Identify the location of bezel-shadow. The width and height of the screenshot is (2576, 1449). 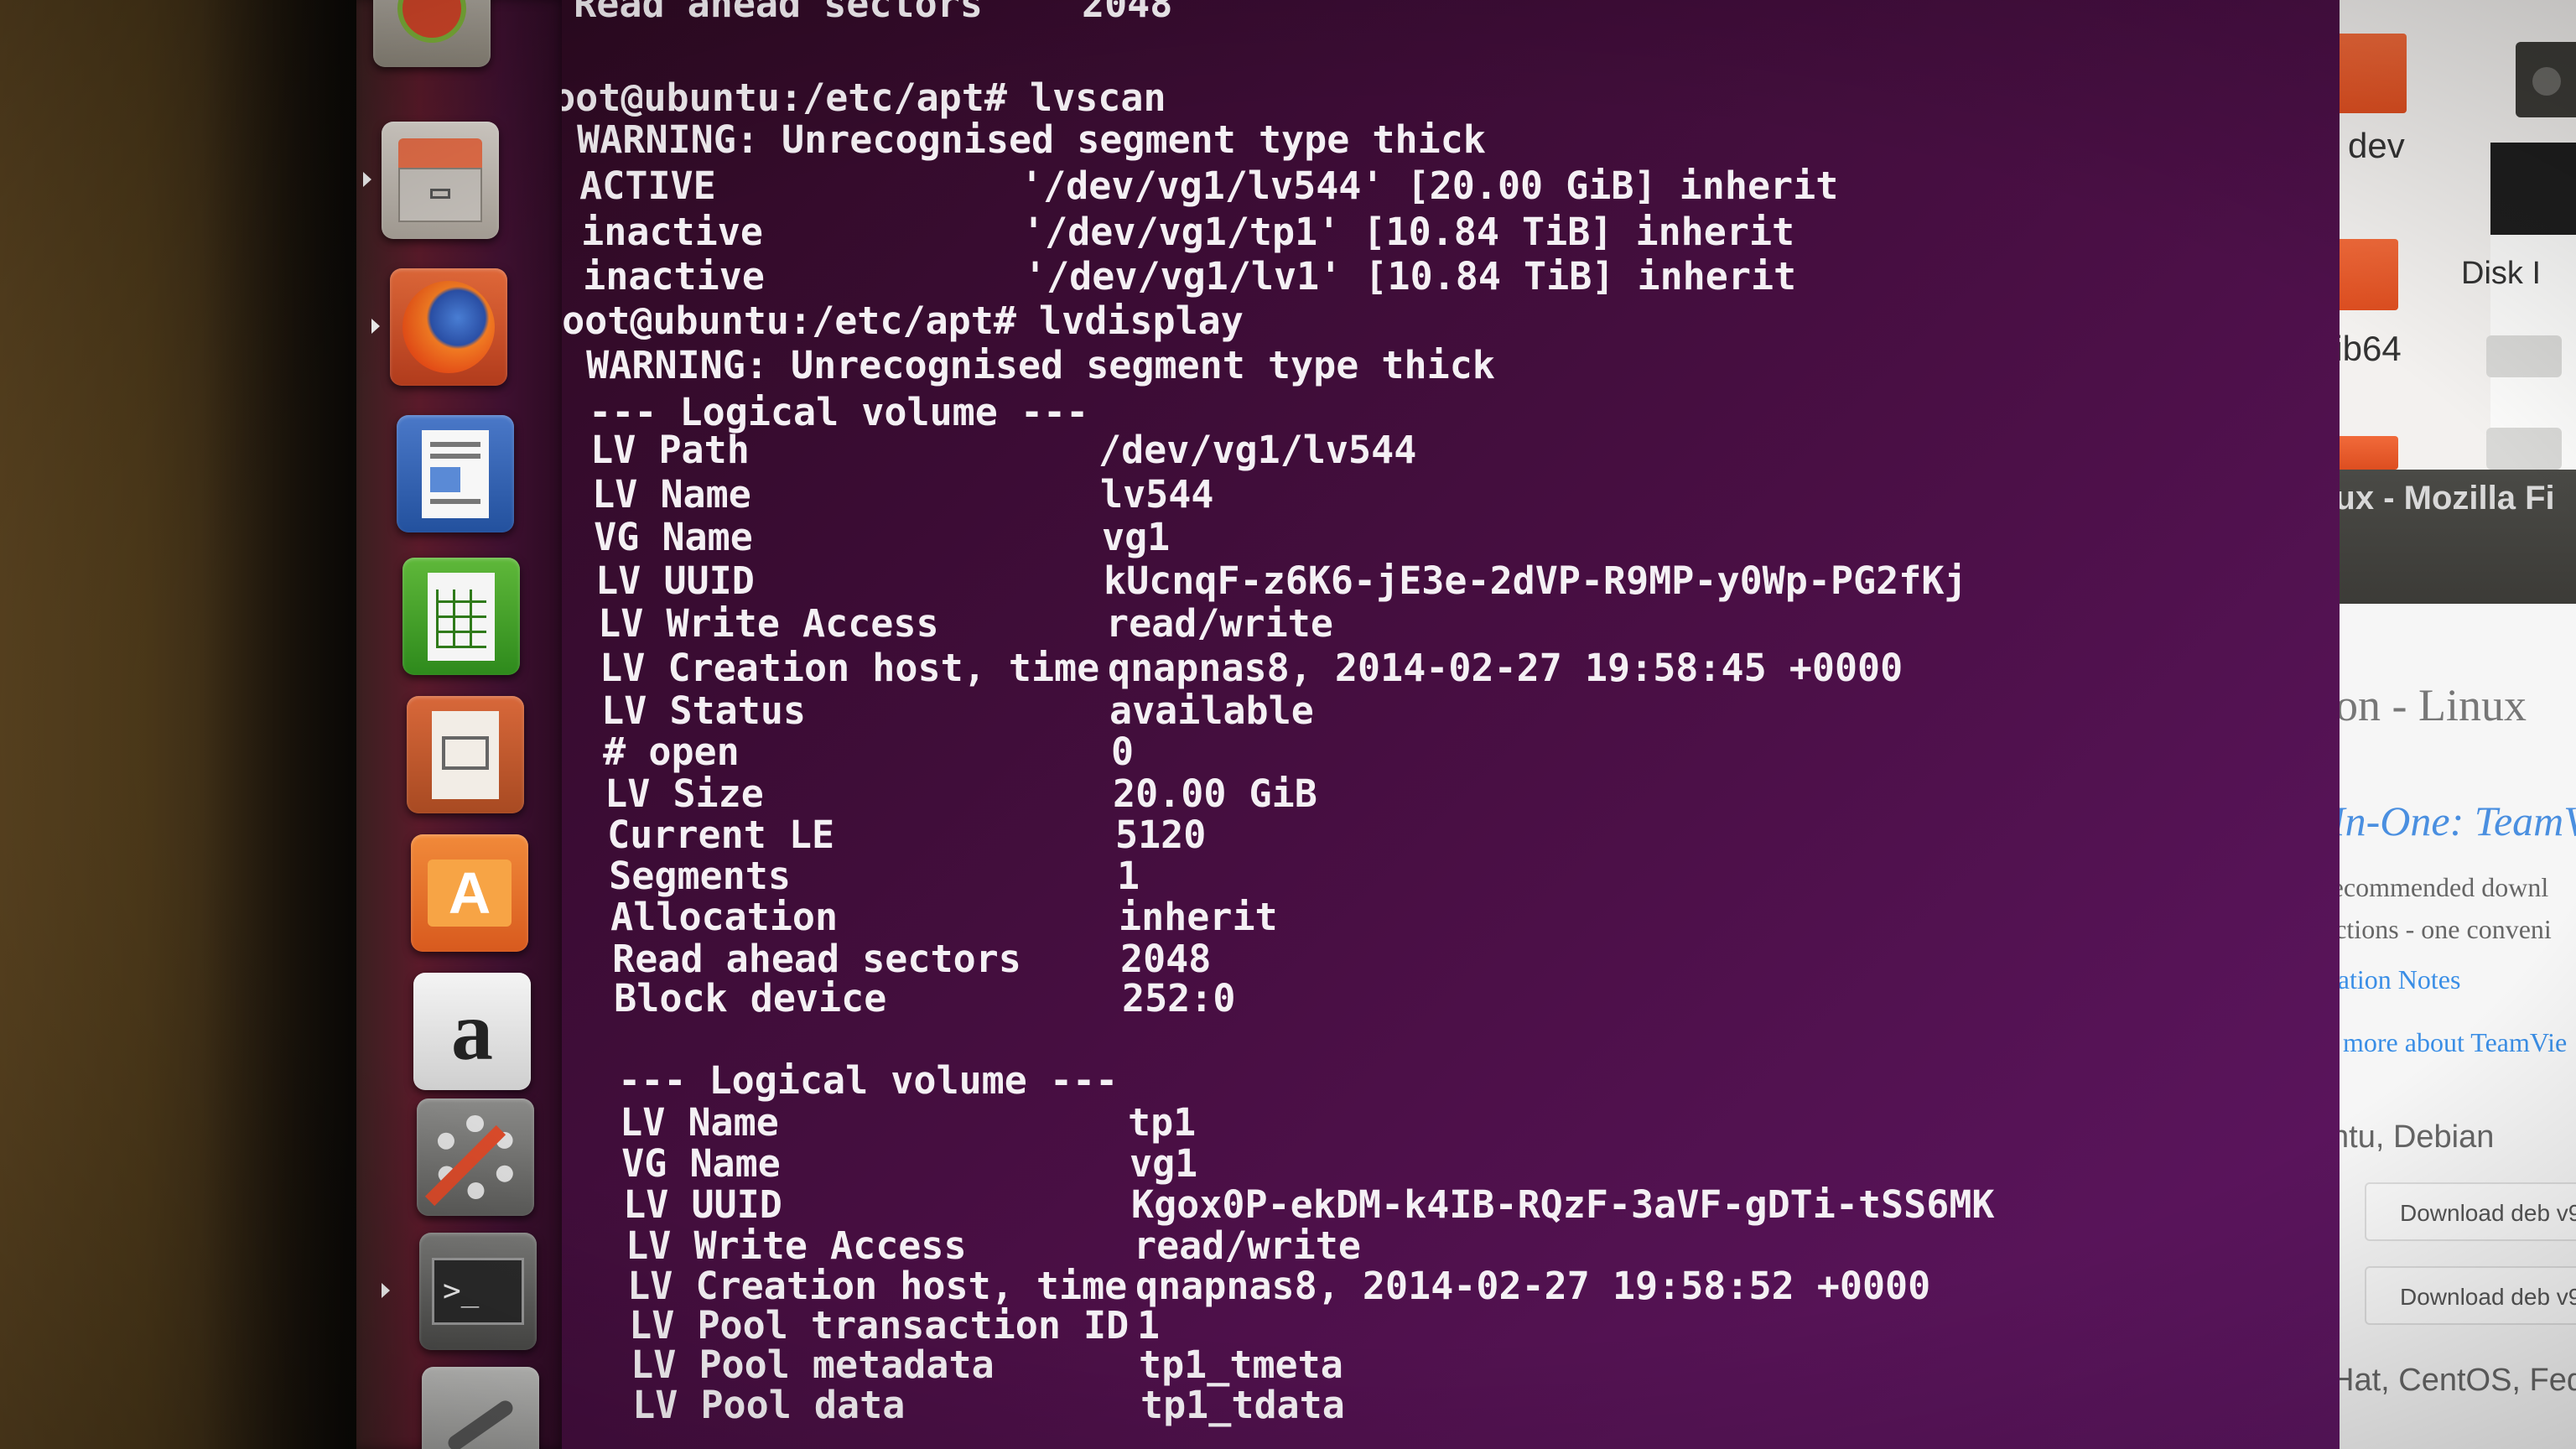
(281, 724).